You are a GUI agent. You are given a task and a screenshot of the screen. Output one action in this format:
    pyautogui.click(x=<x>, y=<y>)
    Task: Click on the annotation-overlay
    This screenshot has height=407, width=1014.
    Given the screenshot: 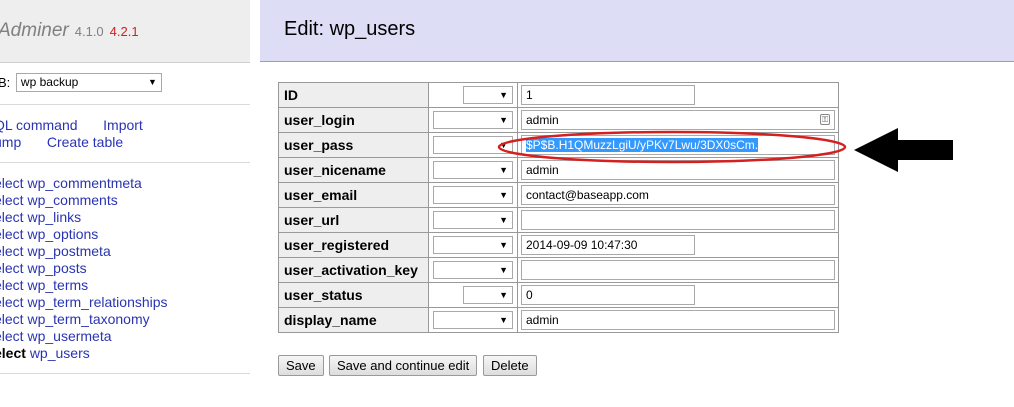 What is the action you would take?
    pyautogui.click(x=725, y=150)
    